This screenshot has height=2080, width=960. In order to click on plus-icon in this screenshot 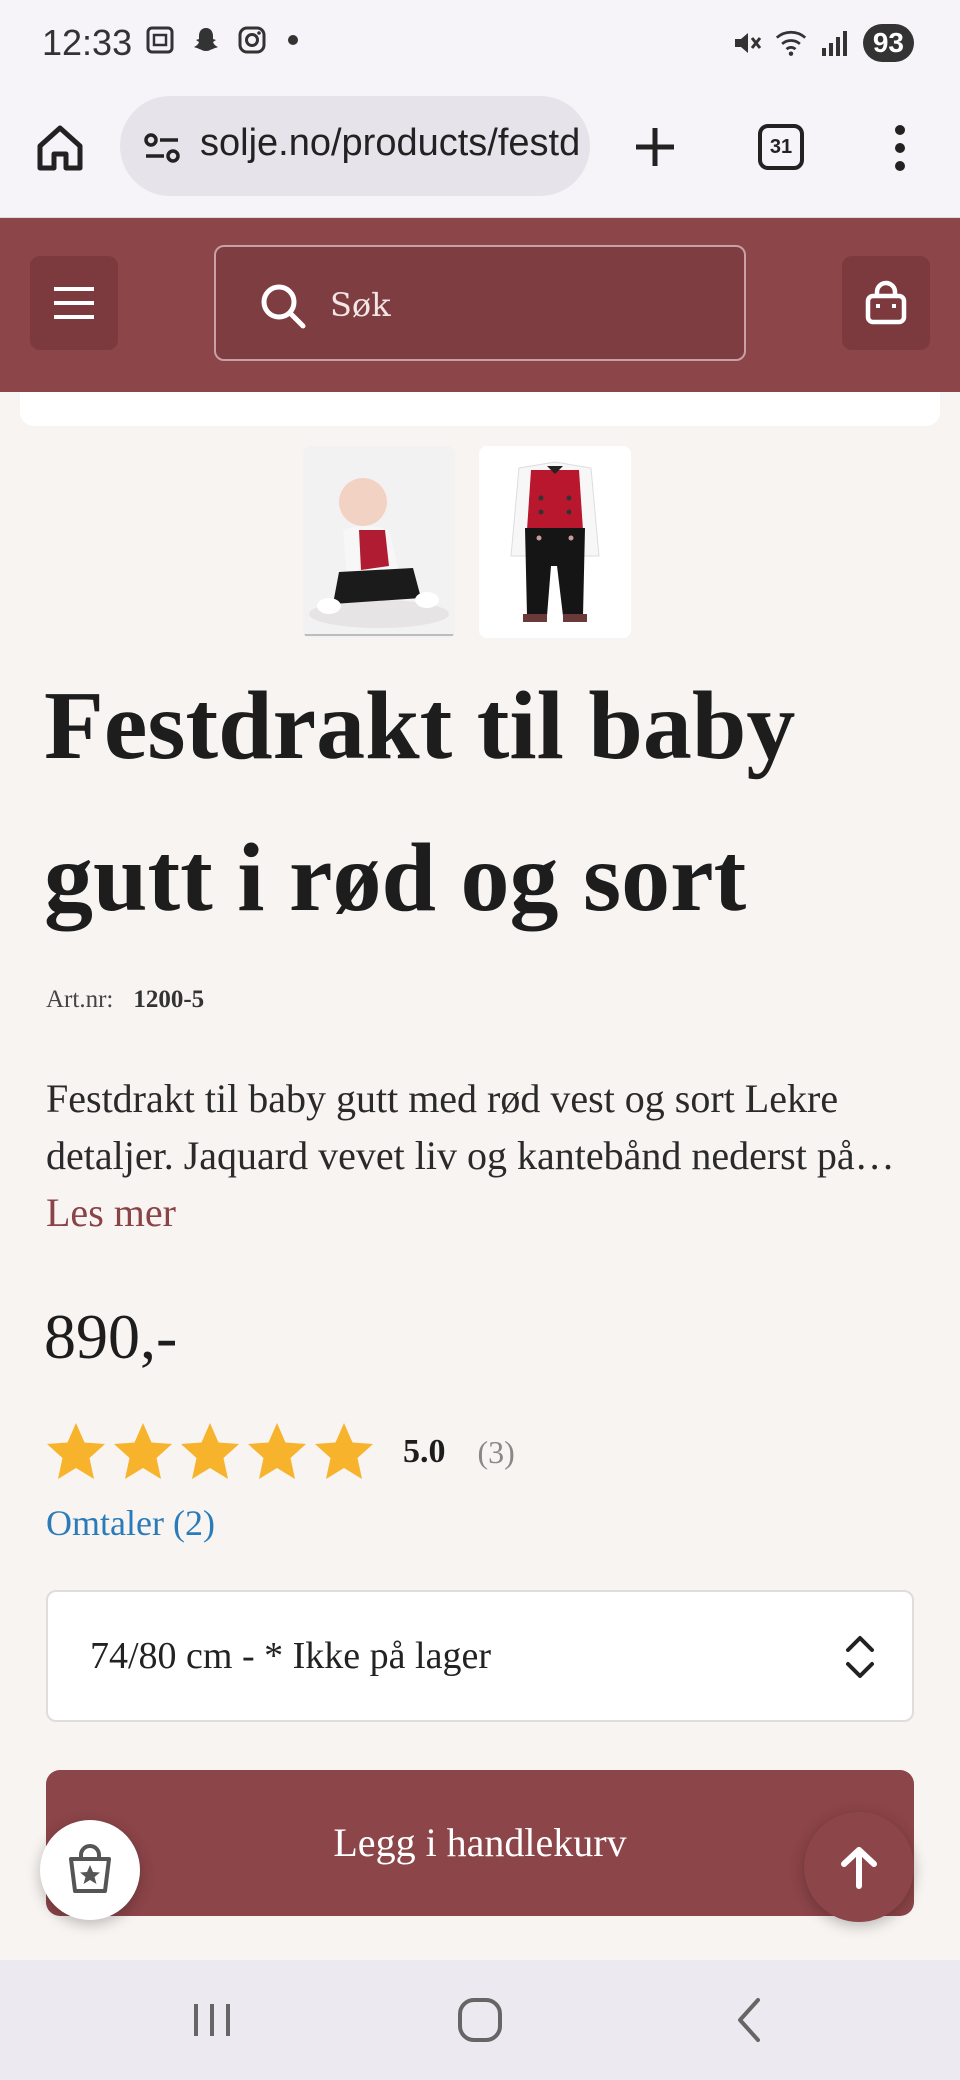, I will do `click(655, 147)`.